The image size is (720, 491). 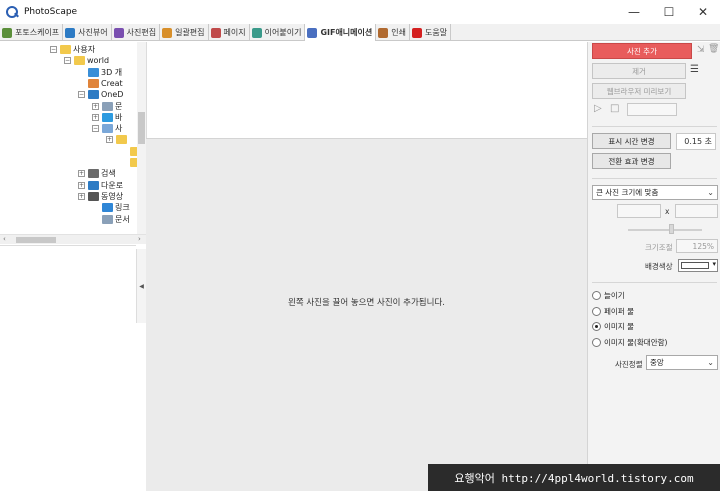 I want to click on search-icon, so click(x=93, y=174).